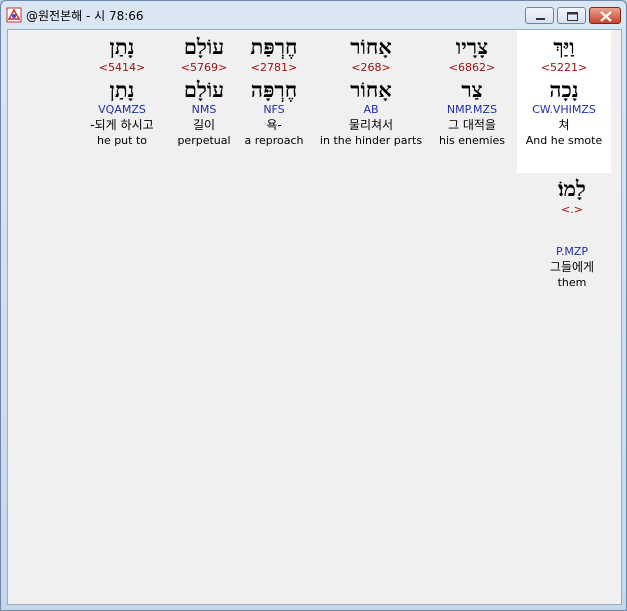 The image size is (627, 611). I want to click on hebrew-word: לָמוֹ׃, so click(572, 188).